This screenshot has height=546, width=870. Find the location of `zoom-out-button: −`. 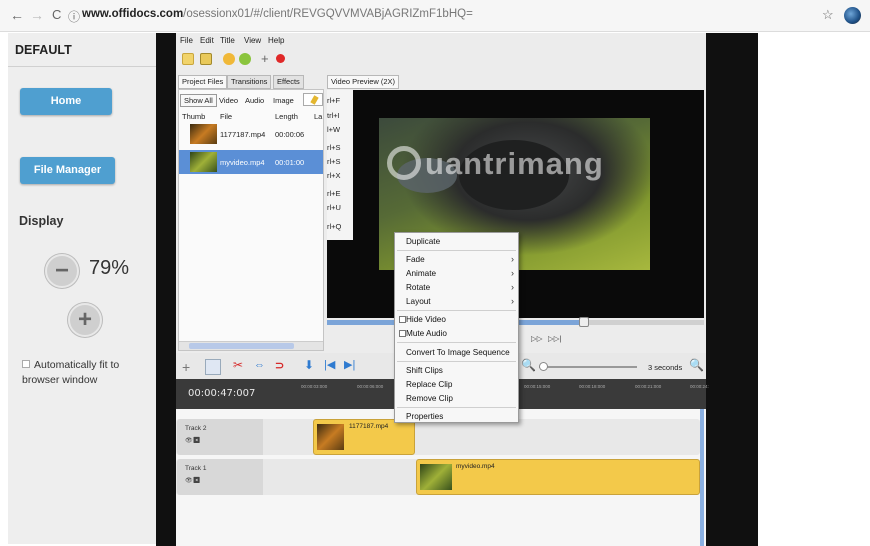

zoom-out-button: − is located at coordinates (62, 271).